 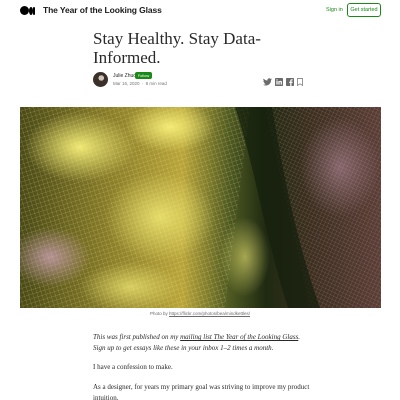 I want to click on body-paragraph: I have a confession to make., so click(x=133, y=367).